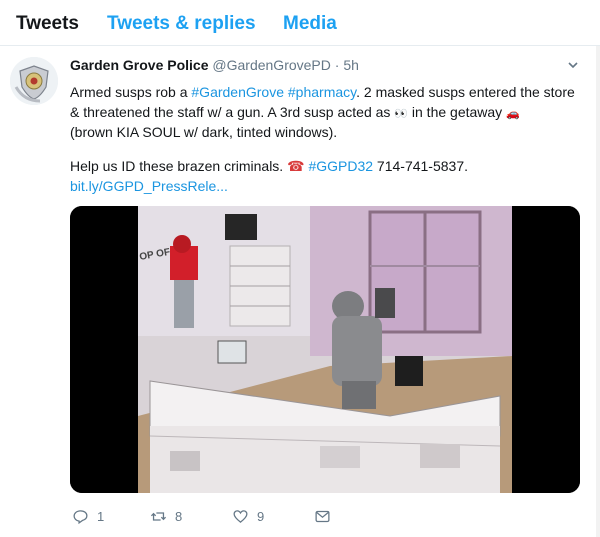  What do you see at coordinates (296, 166) in the screenshot?
I see `phone-emoji: ☎` at bounding box center [296, 166].